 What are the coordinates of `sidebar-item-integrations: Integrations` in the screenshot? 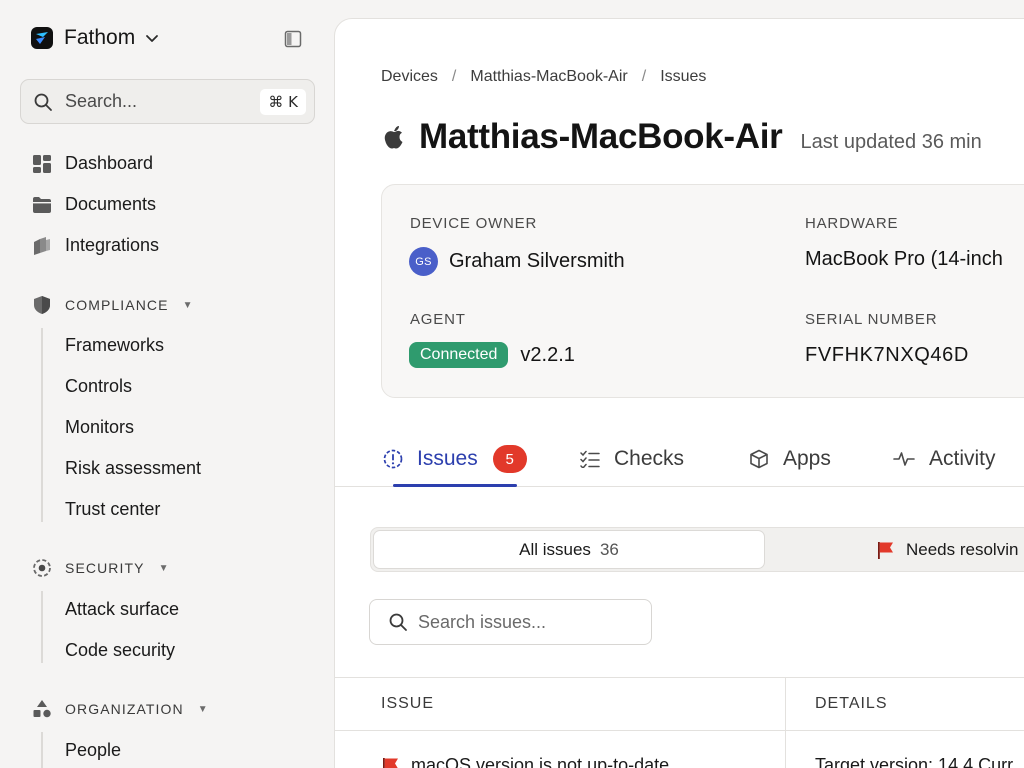 It's located at (95, 245).